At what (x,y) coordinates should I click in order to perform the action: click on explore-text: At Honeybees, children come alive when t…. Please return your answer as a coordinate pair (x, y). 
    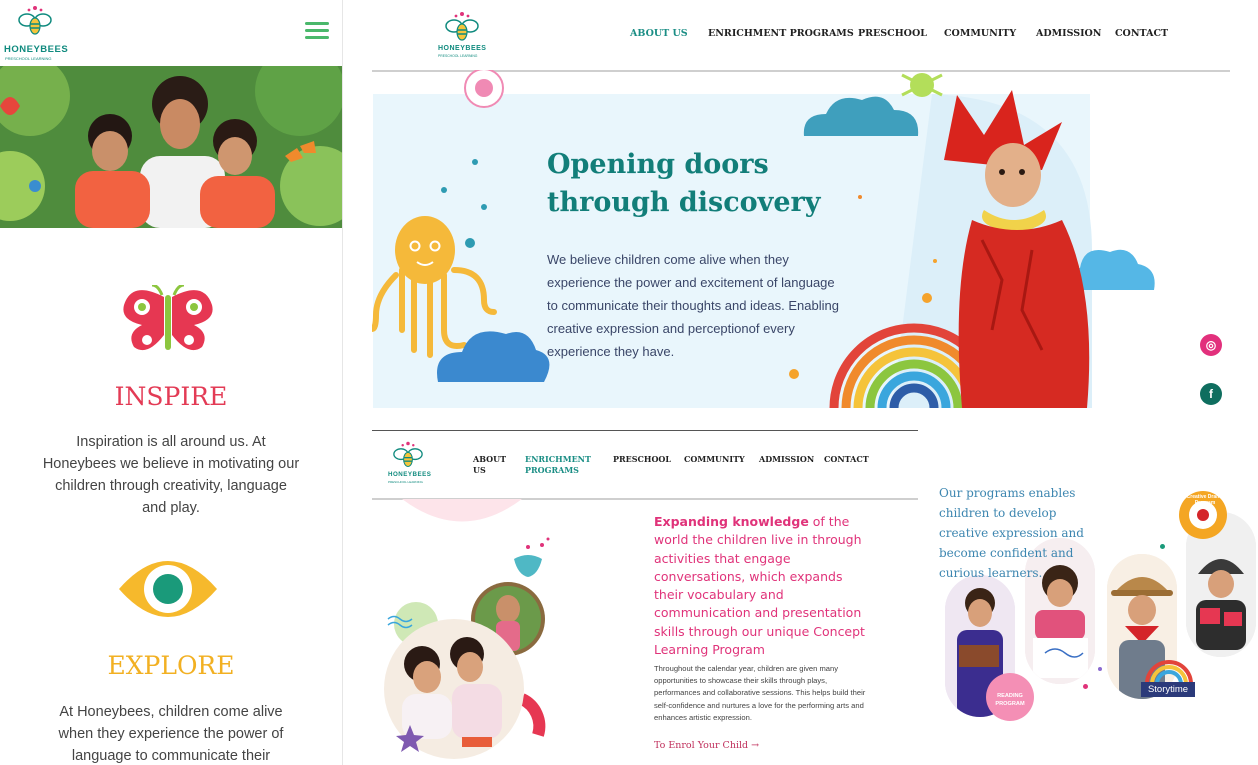
    Looking at the image, I should click on (171, 734).